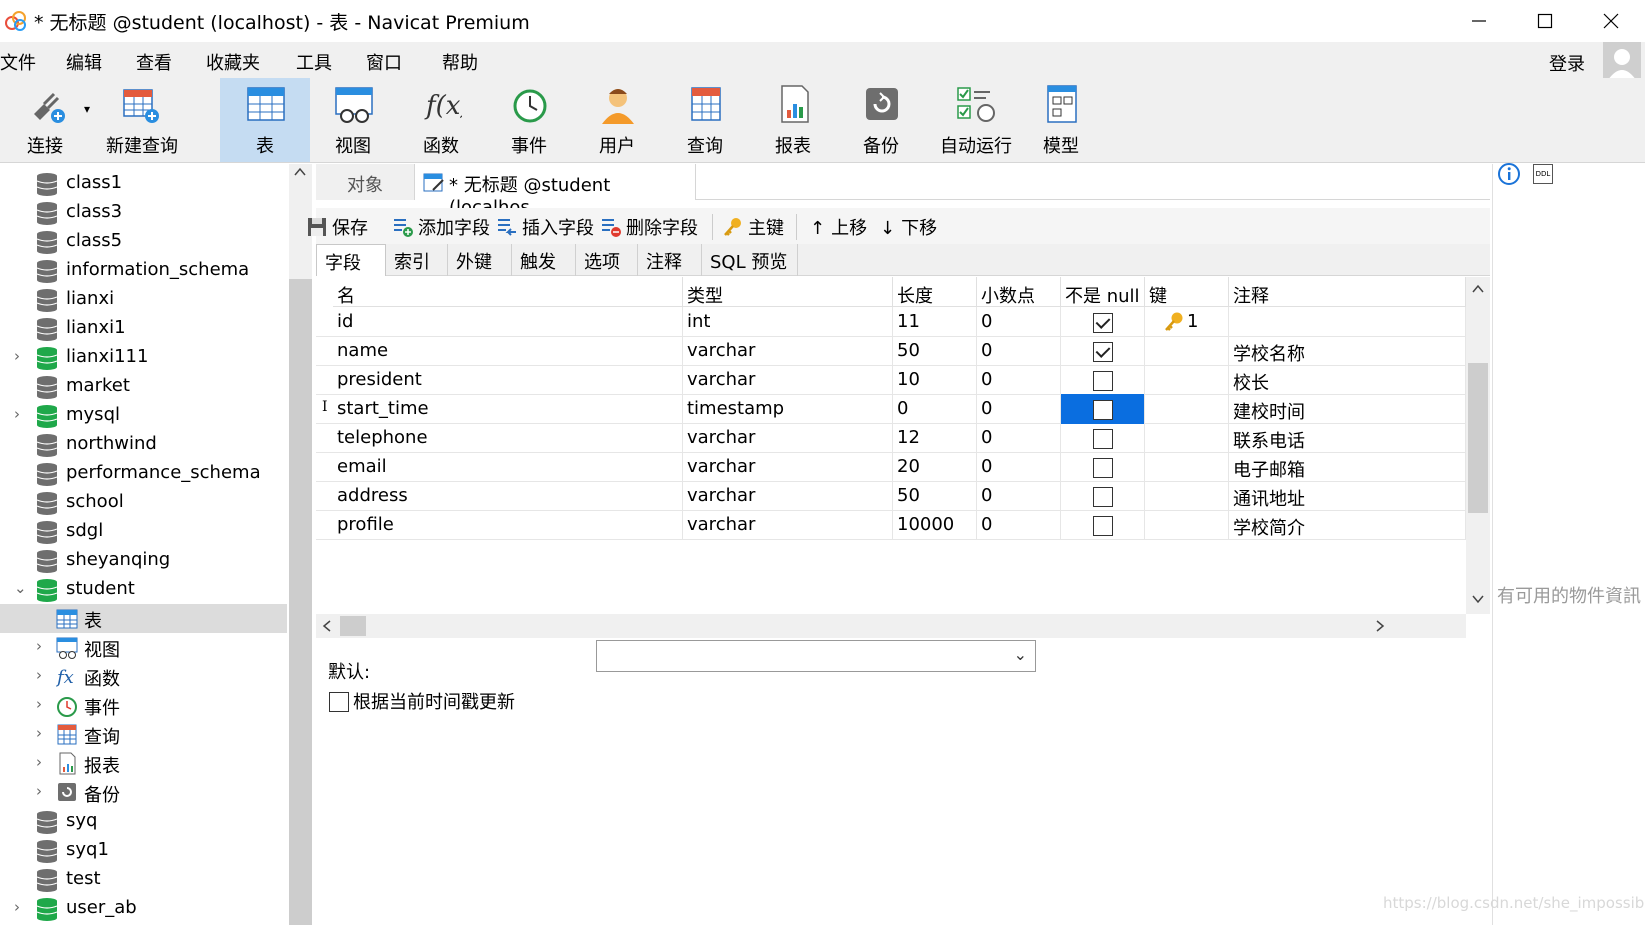  I want to click on connect-button: 连接, so click(45, 120).